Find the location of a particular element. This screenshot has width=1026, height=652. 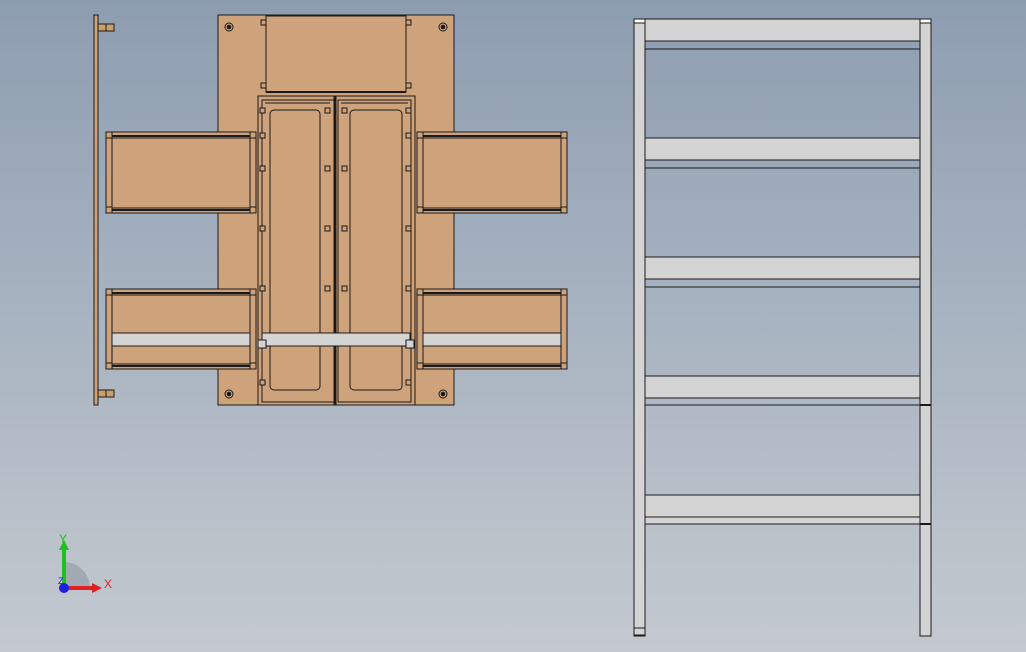

shelf-2-opening is located at coordinates (782, 212).